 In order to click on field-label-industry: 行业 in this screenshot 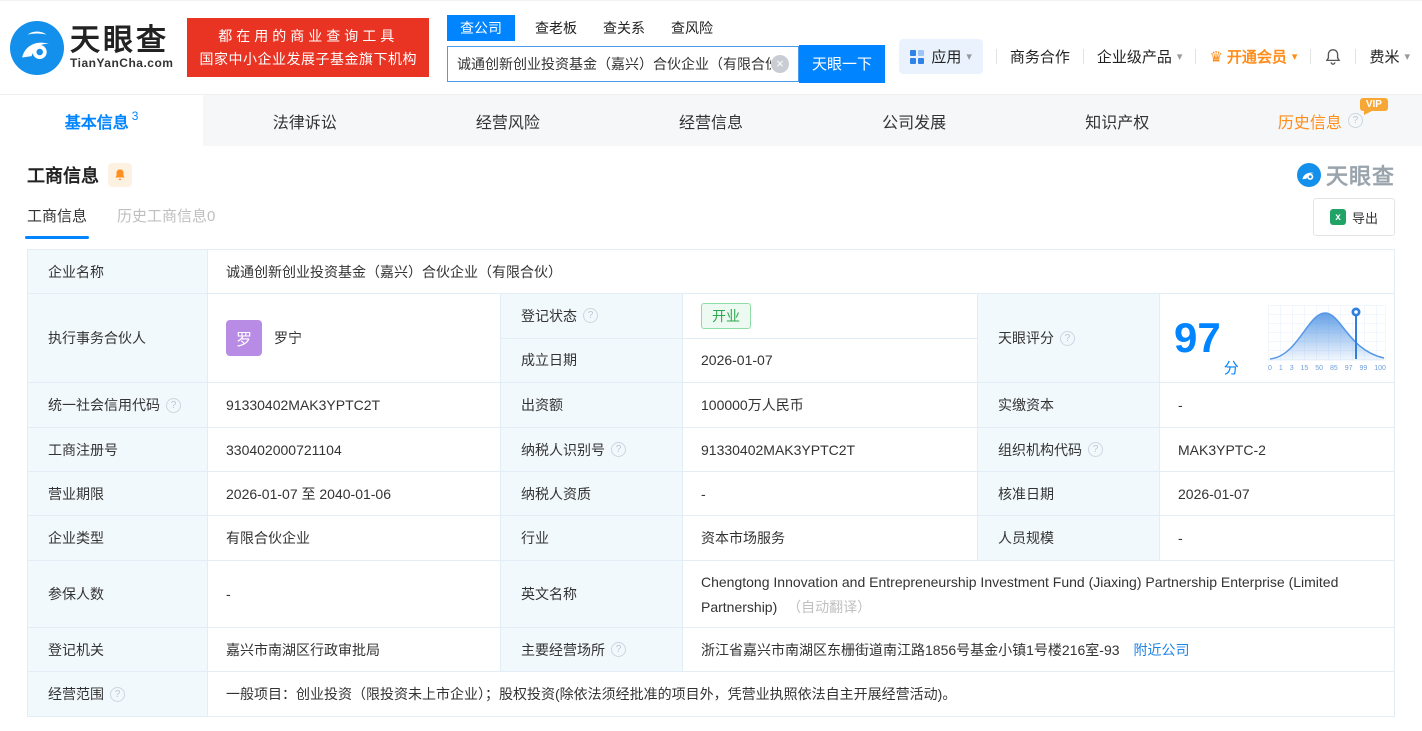, I will do `click(592, 538)`.